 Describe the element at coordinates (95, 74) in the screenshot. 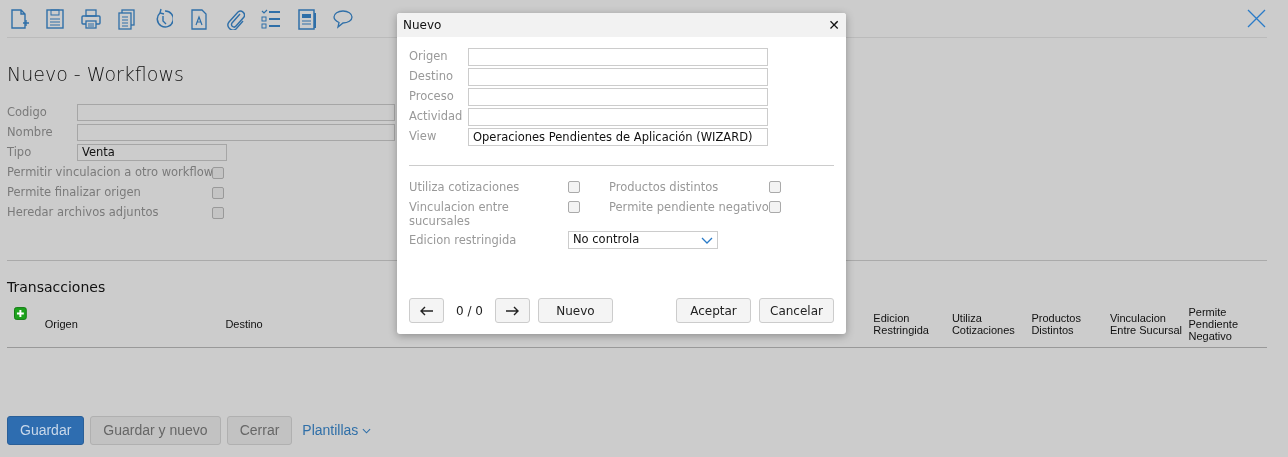

I see `page-title: Nuevo - Workflows` at that location.